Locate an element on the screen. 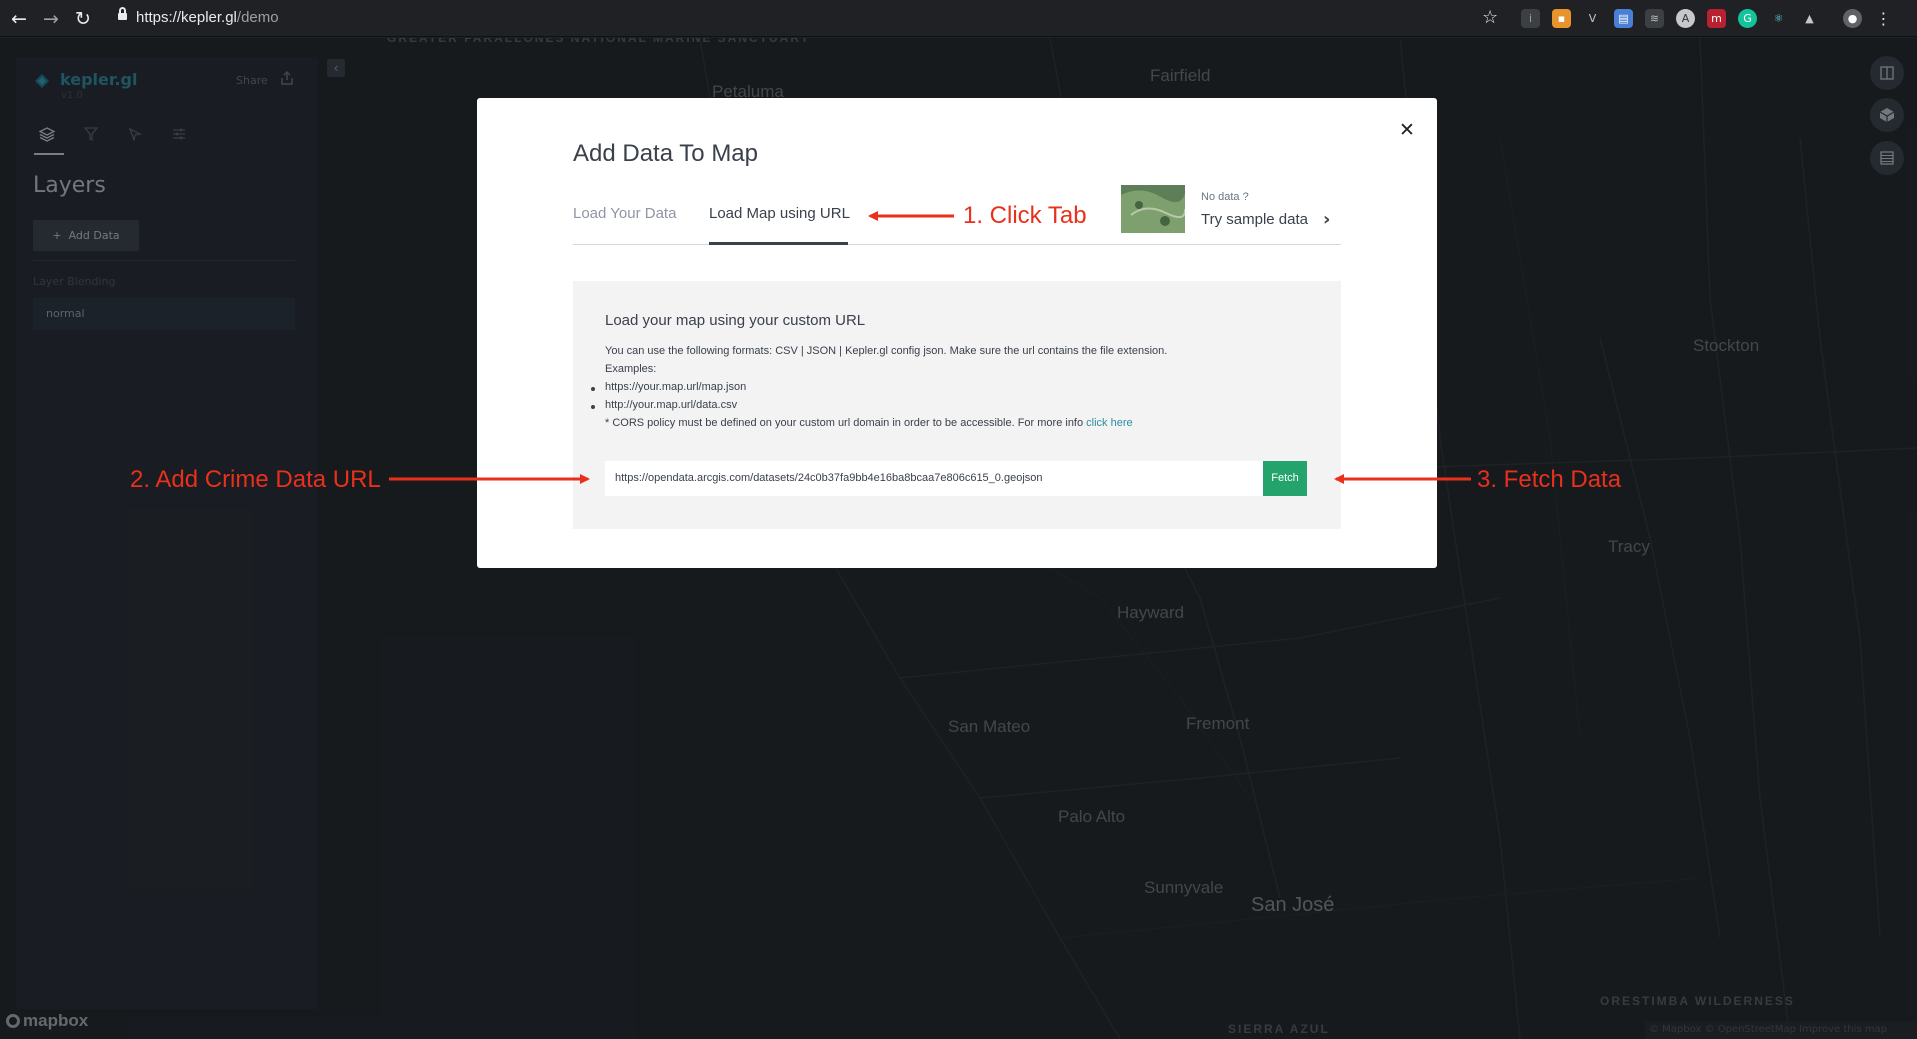  annotation-arrows is located at coordinates (930, 347).